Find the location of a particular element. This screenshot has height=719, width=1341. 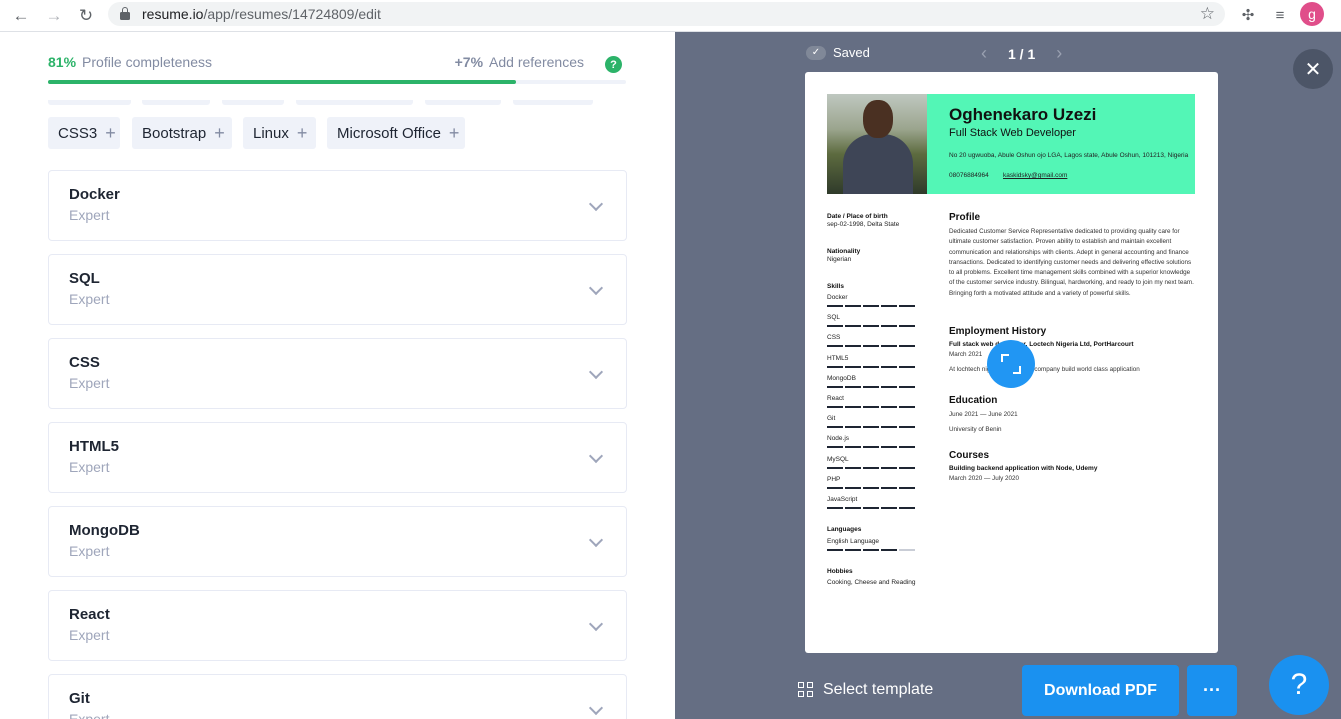

close-preview-button: ✕ is located at coordinates (1313, 69).